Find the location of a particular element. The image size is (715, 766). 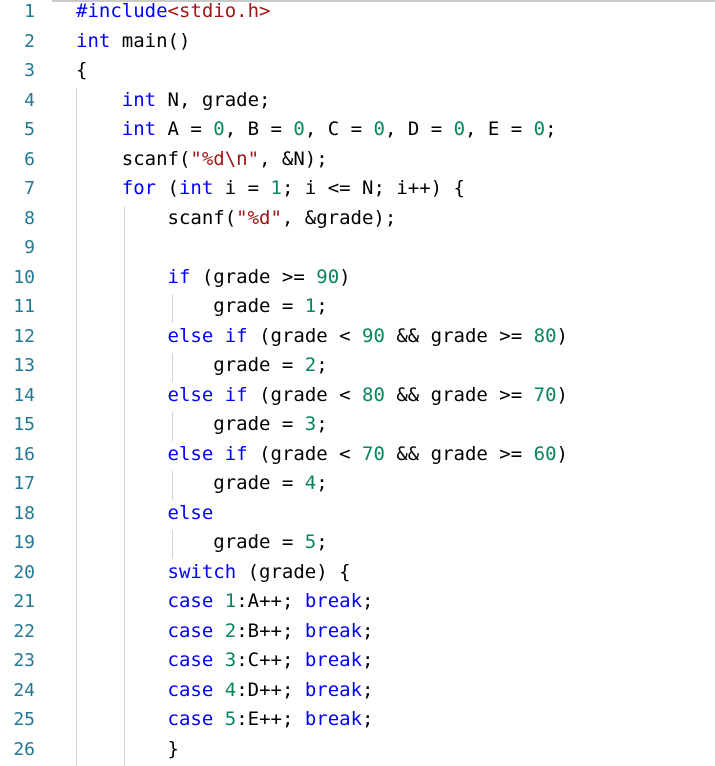

code-line: } is located at coordinates (127, 750).